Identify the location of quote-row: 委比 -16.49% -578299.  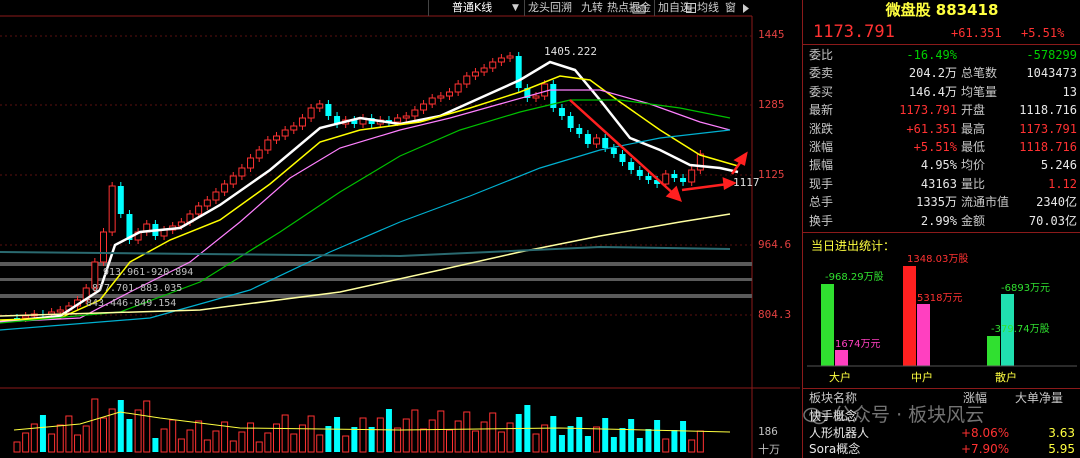
(941, 55).